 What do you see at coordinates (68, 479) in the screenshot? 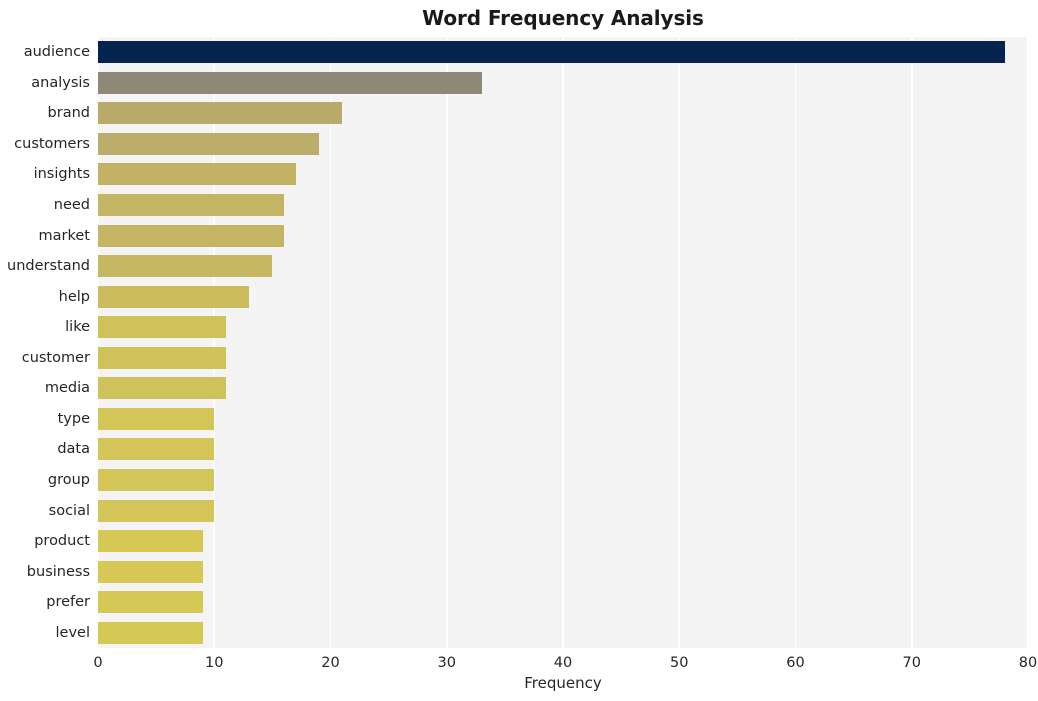
I see `y-tick-label-group: group` at bounding box center [68, 479].